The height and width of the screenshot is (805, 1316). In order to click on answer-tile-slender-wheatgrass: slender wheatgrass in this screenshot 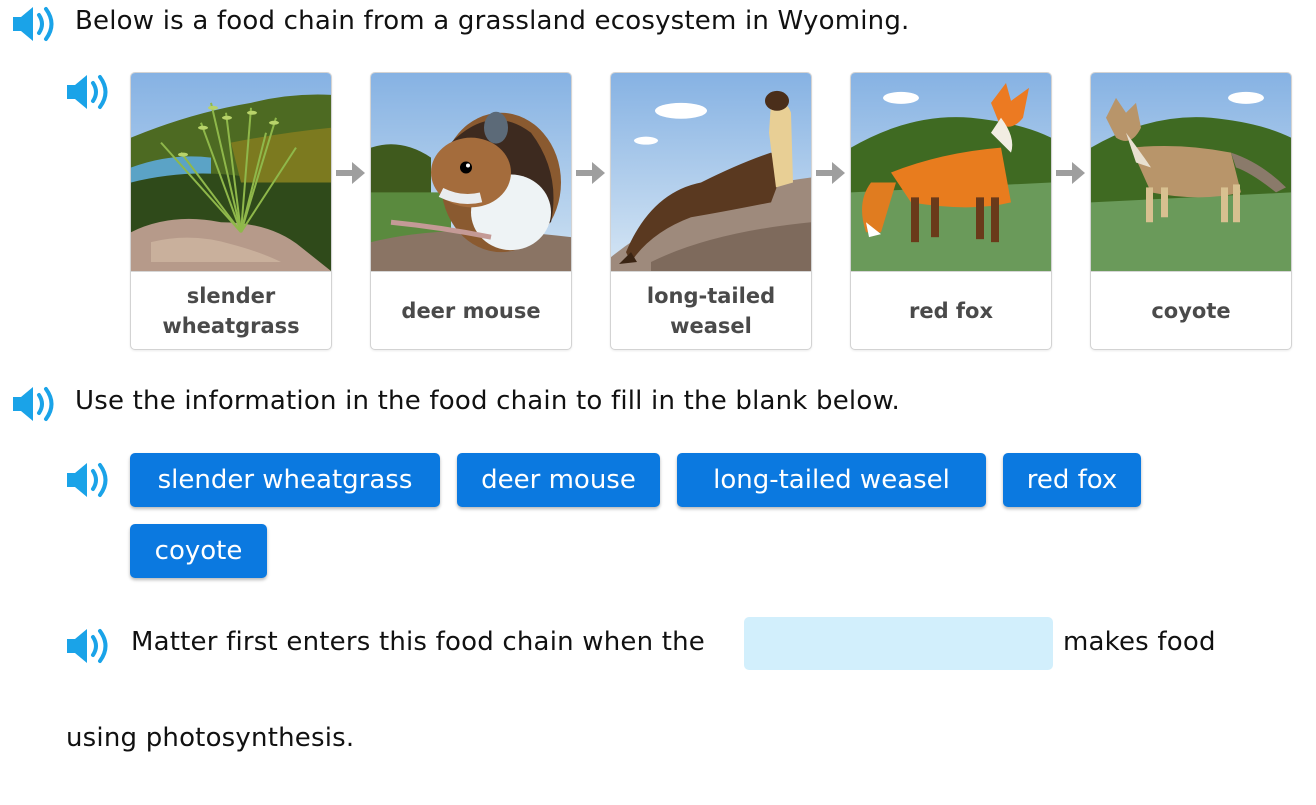, I will do `click(285, 480)`.